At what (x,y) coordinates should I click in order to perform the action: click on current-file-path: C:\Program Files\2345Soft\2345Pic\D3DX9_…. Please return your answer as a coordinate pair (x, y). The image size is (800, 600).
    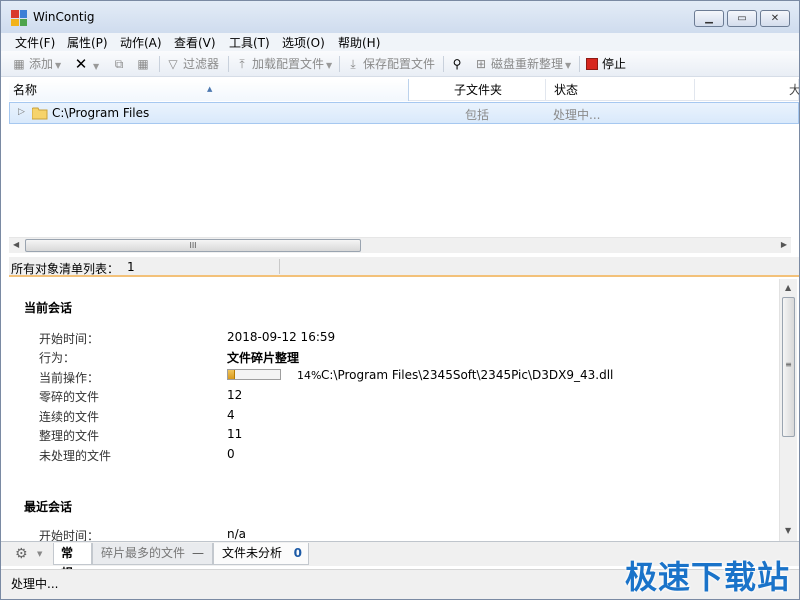
    Looking at the image, I should click on (467, 375).